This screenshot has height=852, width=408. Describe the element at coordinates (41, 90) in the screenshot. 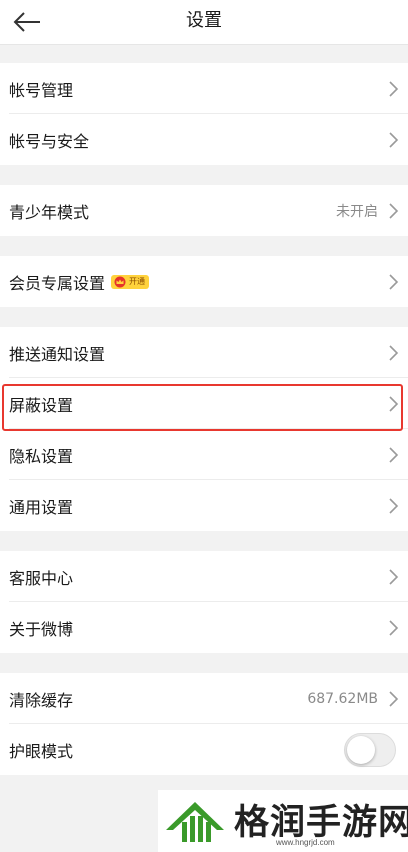

I see `row-label: 帐号管理` at that location.